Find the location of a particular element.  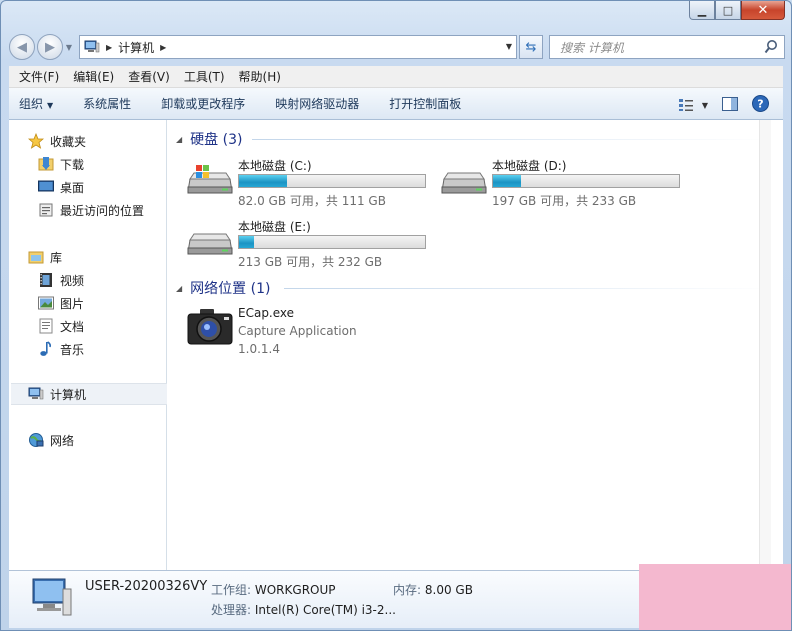

address-bar: ▶ 计算机 ▶ ▼ is located at coordinates (298, 47).